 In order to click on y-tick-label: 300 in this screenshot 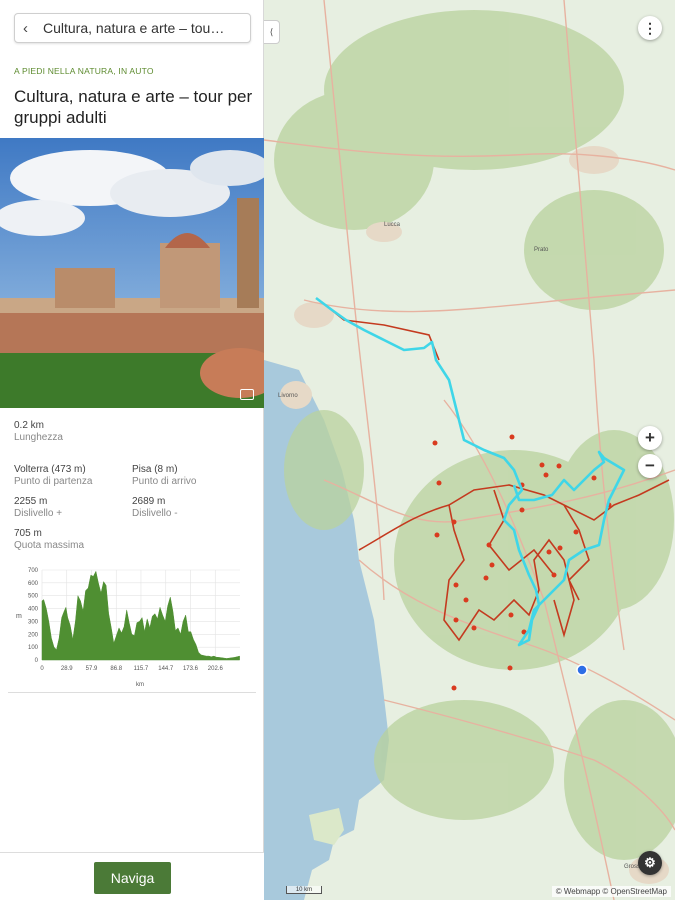, I will do `click(33, 622)`.